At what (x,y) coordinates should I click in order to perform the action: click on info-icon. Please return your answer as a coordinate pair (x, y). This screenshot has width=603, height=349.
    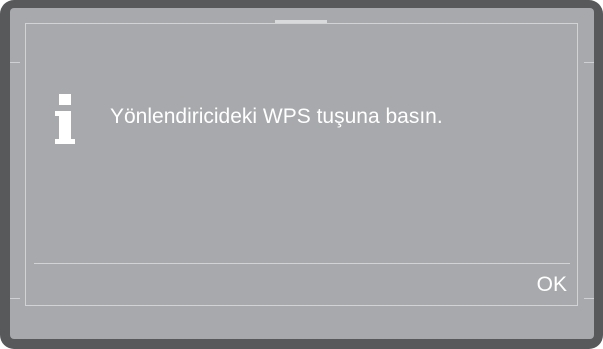
    Looking at the image, I should click on (65, 119).